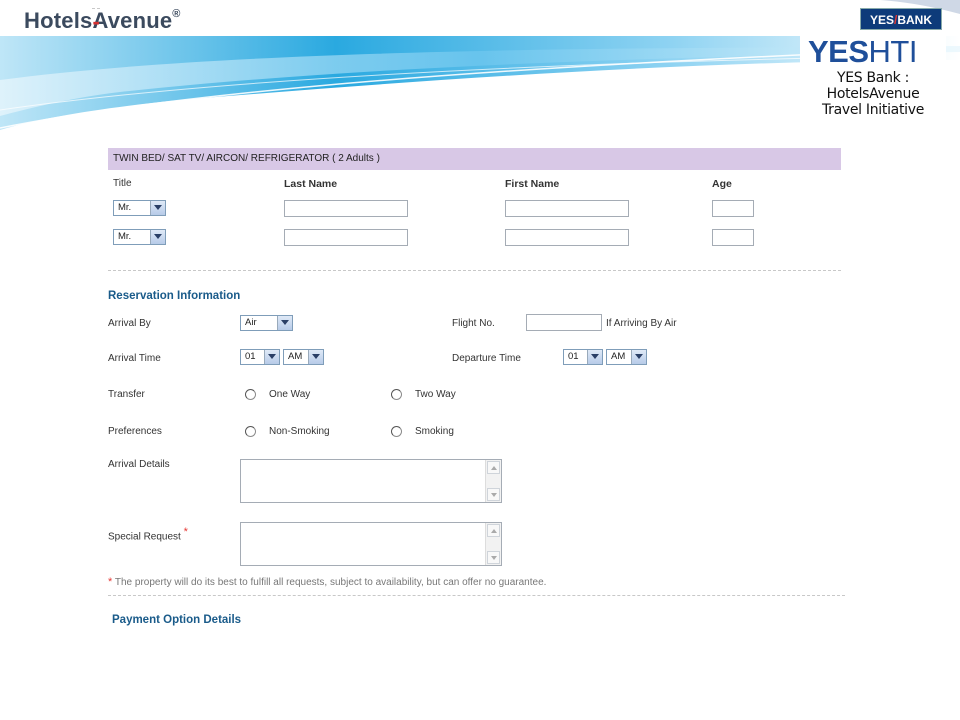  Describe the element at coordinates (532, 184) in the screenshot. I see `column-first-name-label: First Name` at that location.